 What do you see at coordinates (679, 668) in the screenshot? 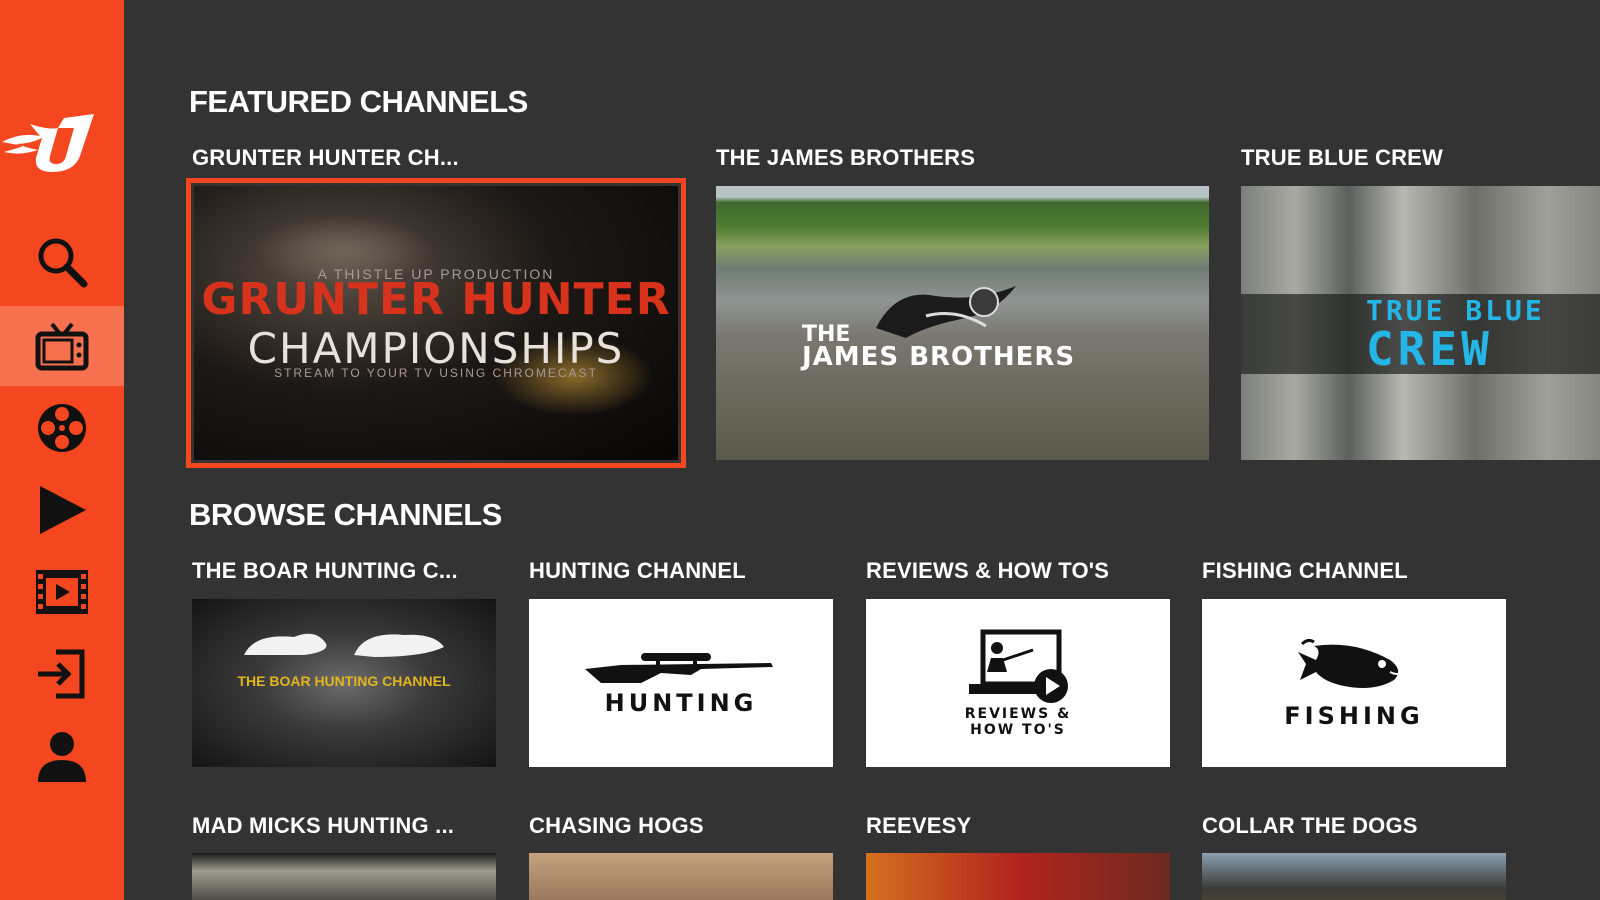
I see `rifle-icon` at bounding box center [679, 668].